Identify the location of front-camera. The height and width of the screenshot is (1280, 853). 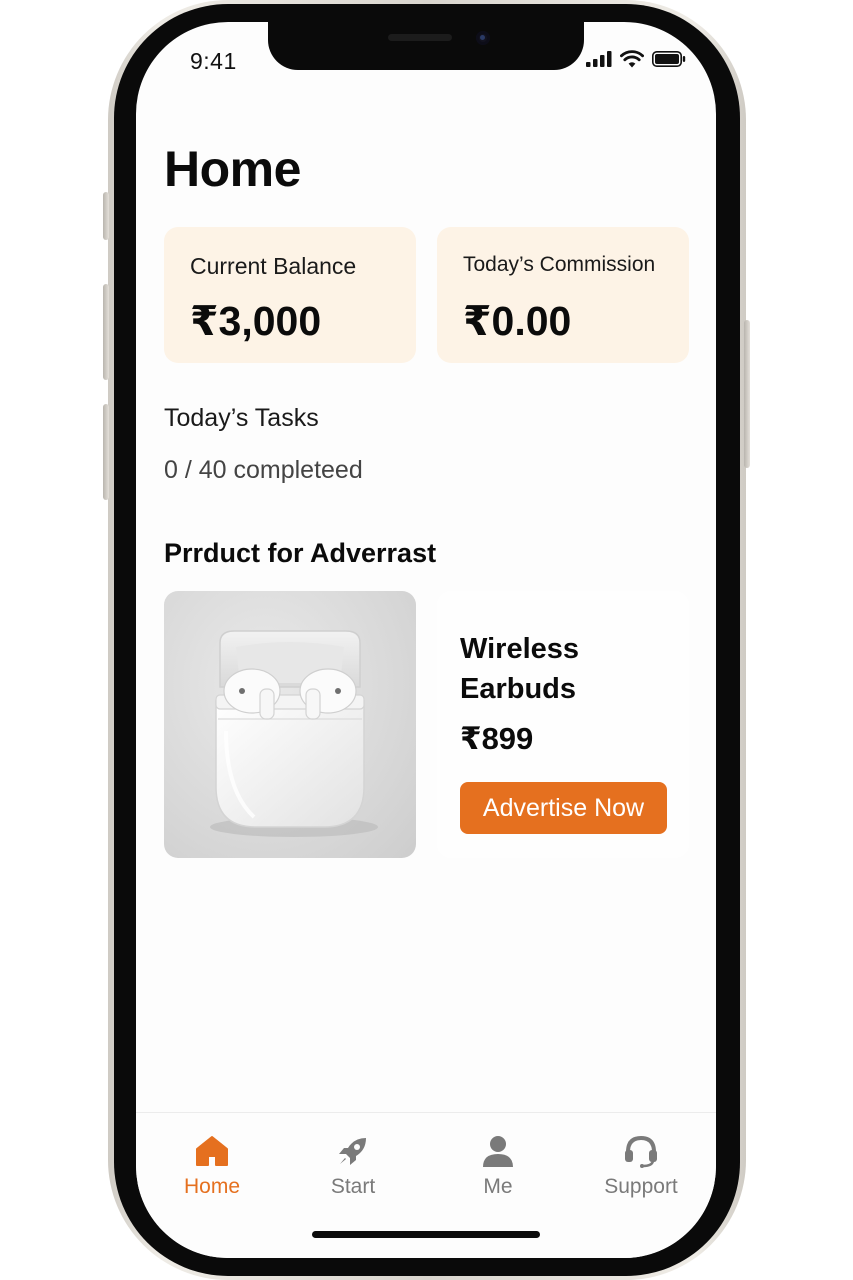
(483, 38).